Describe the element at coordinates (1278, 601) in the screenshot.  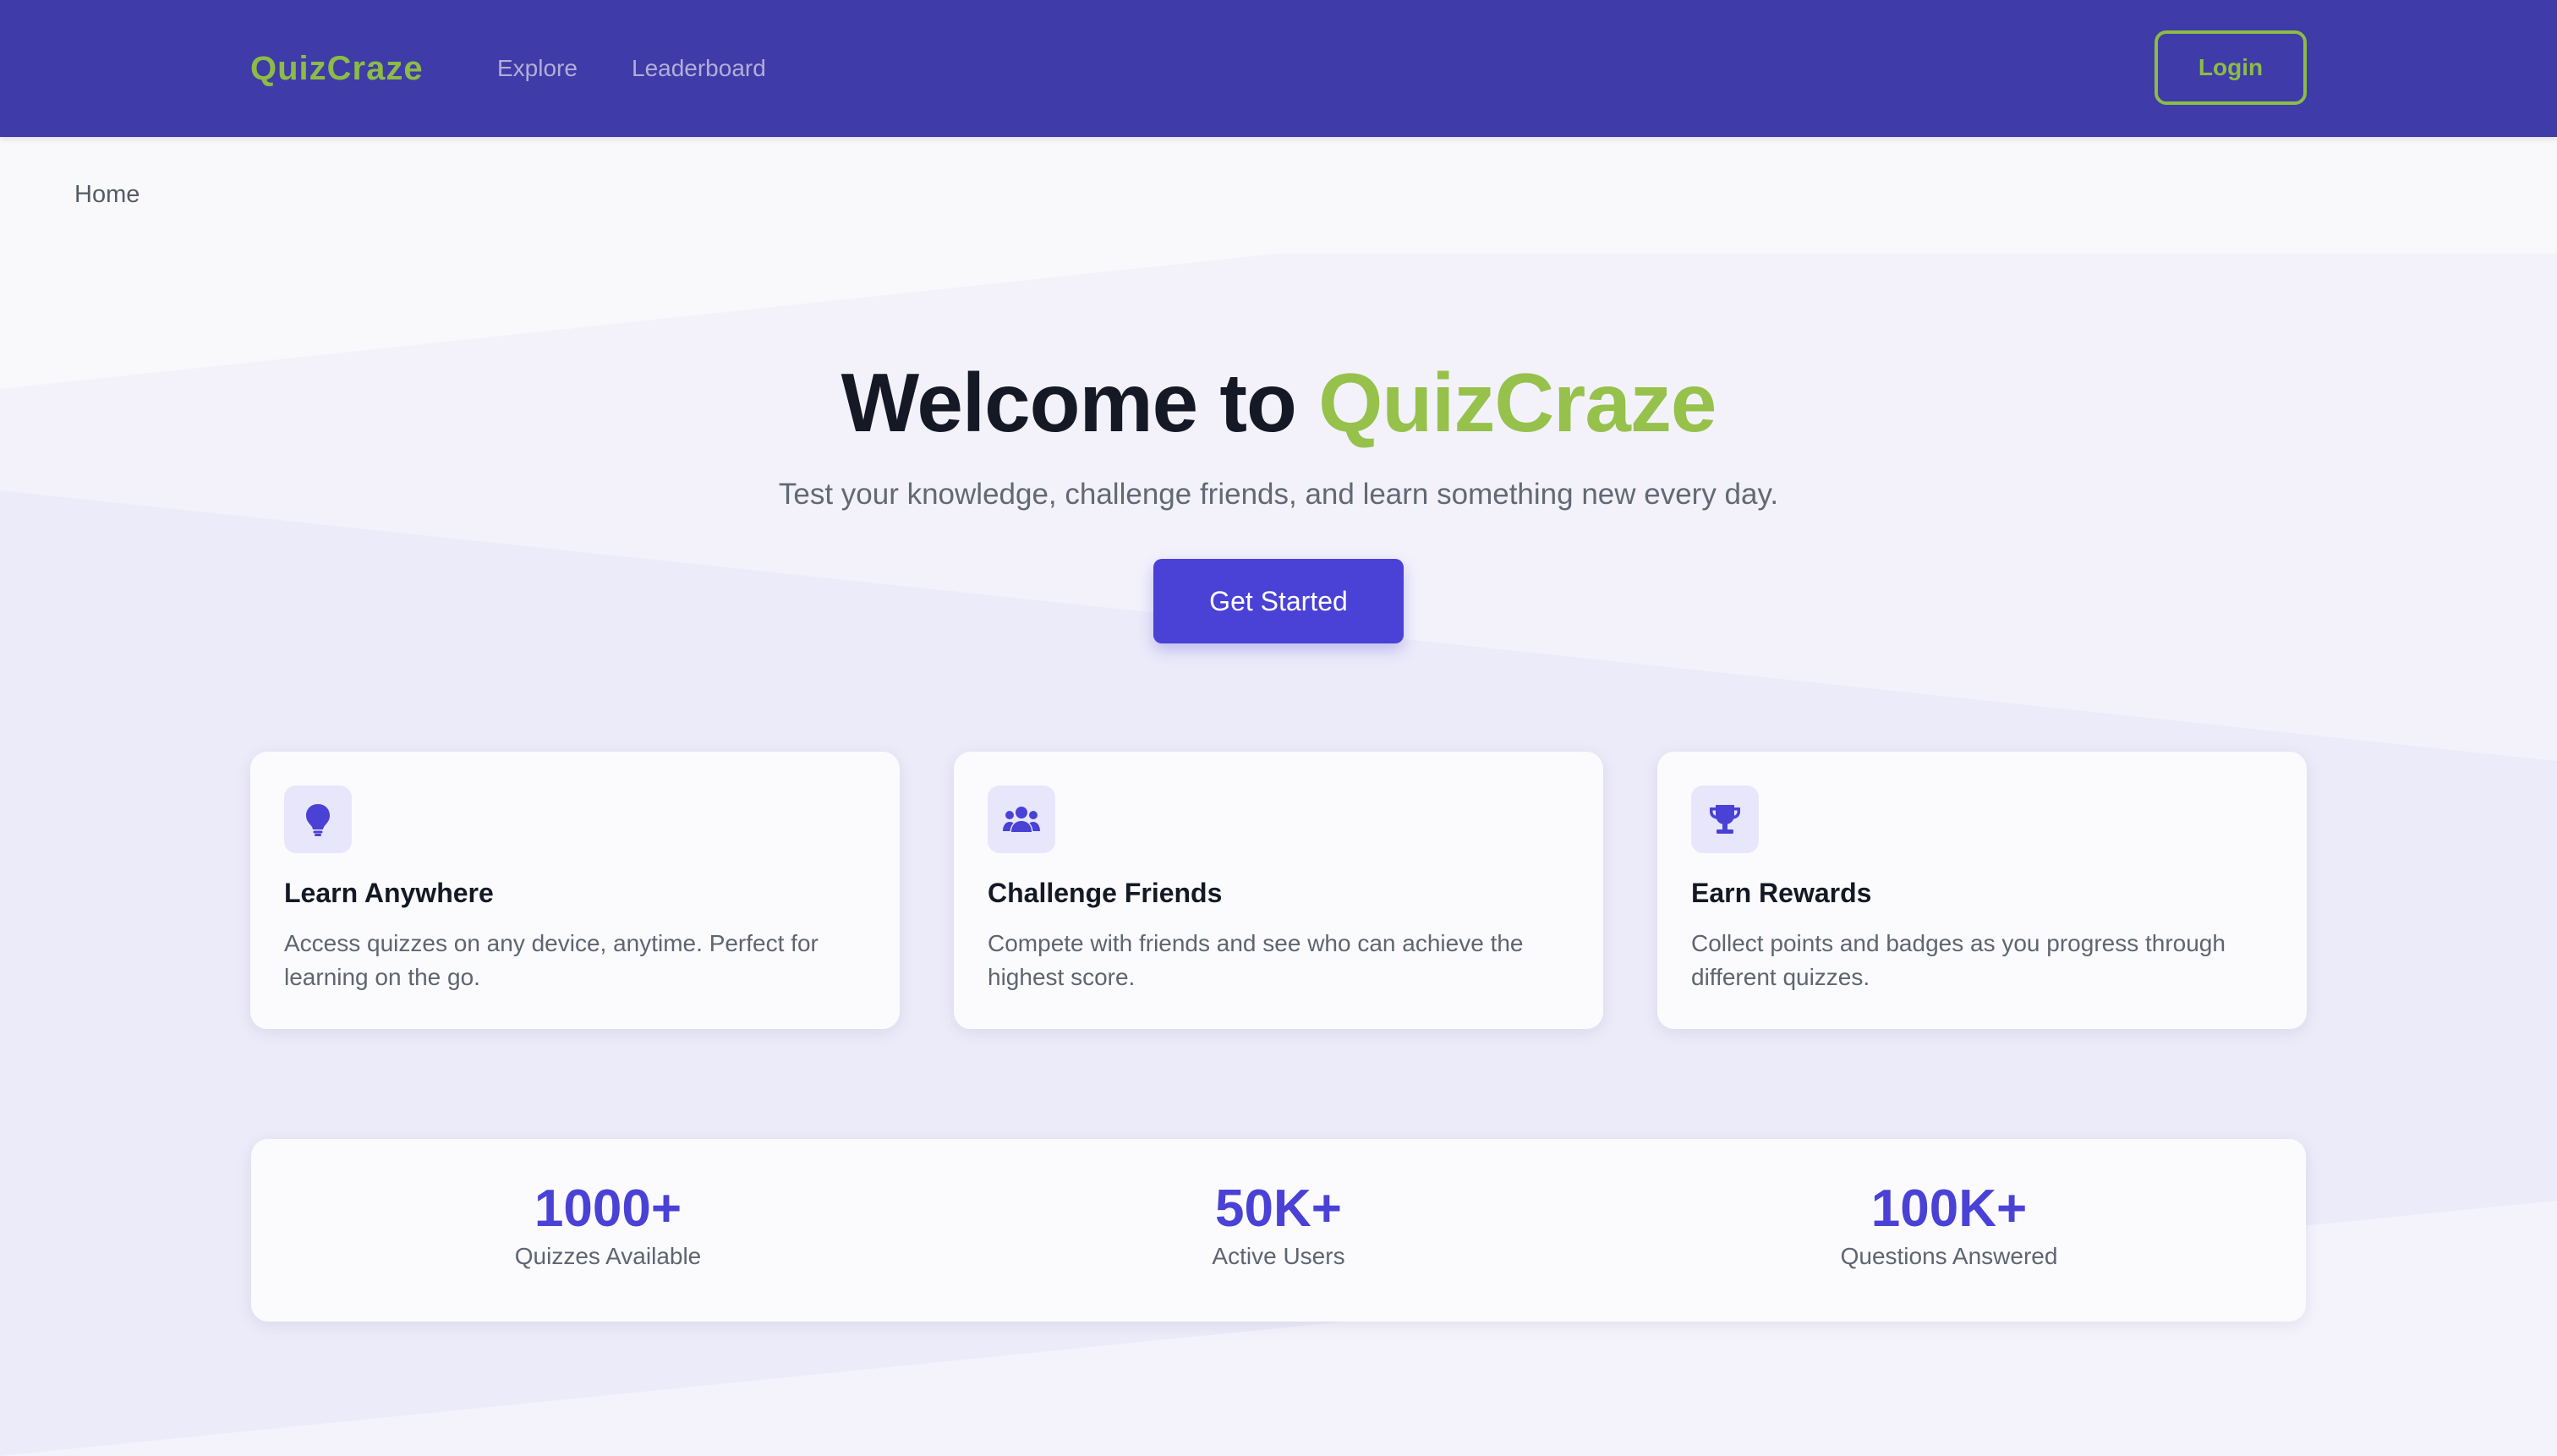
I see `get-started-button: Get Started` at that location.